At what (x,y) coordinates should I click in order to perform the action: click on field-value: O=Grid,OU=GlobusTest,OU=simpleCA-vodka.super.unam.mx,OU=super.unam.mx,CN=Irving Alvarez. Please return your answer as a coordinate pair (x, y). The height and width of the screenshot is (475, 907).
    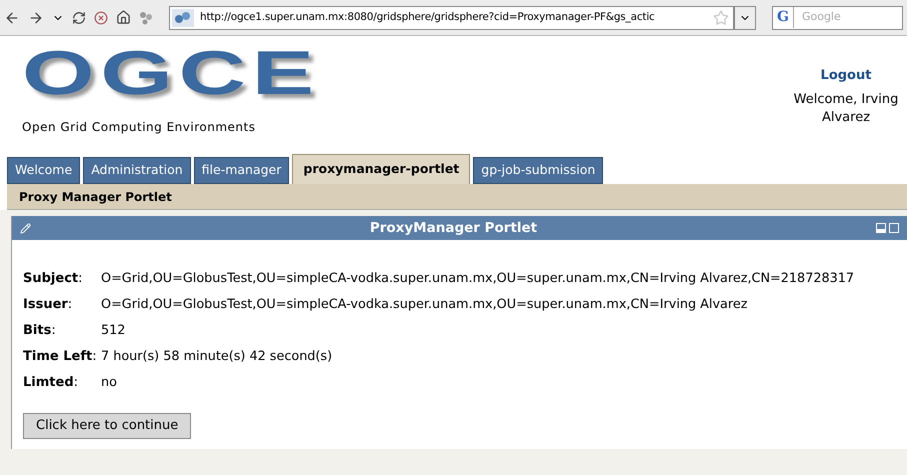
    Looking at the image, I should click on (424, 305).